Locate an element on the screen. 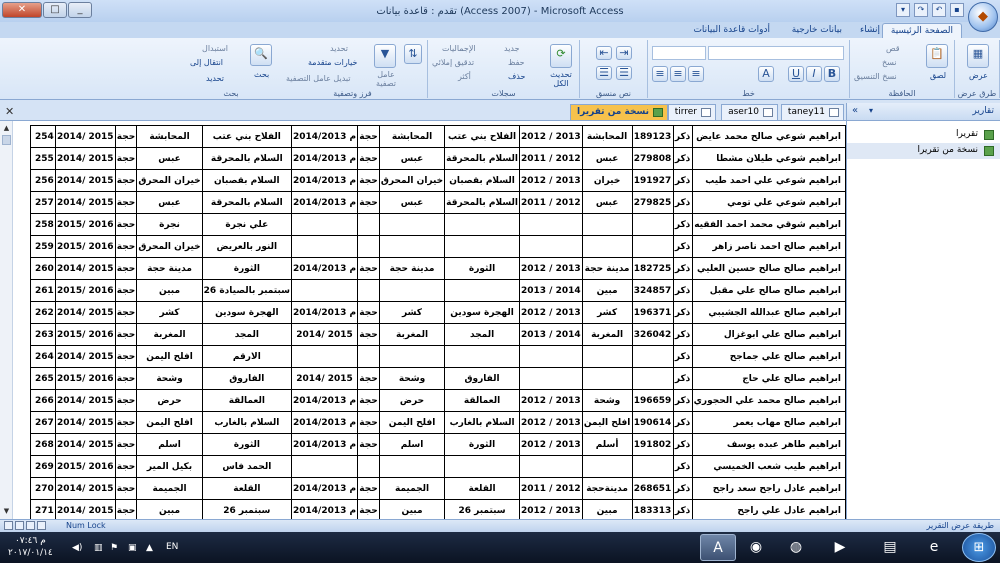  quick-access-toolbar: ▾ ↷ ↶ ▪ is located at coordinates (930, 10).